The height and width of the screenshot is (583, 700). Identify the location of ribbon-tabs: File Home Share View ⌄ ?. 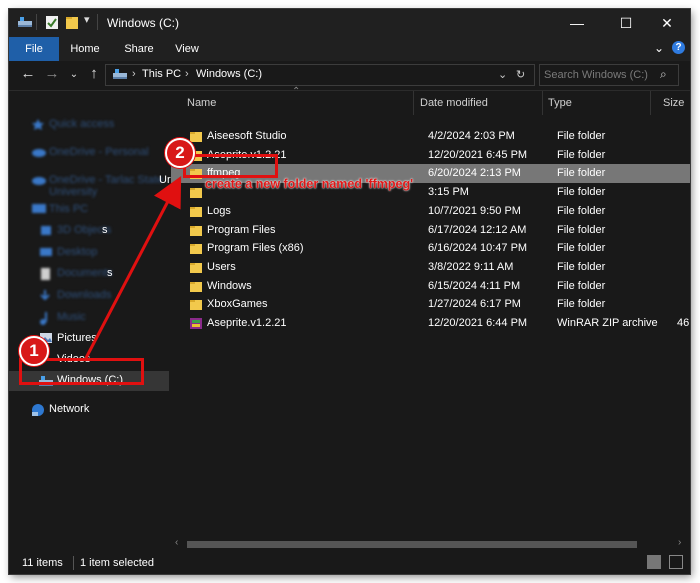
(349, 49).